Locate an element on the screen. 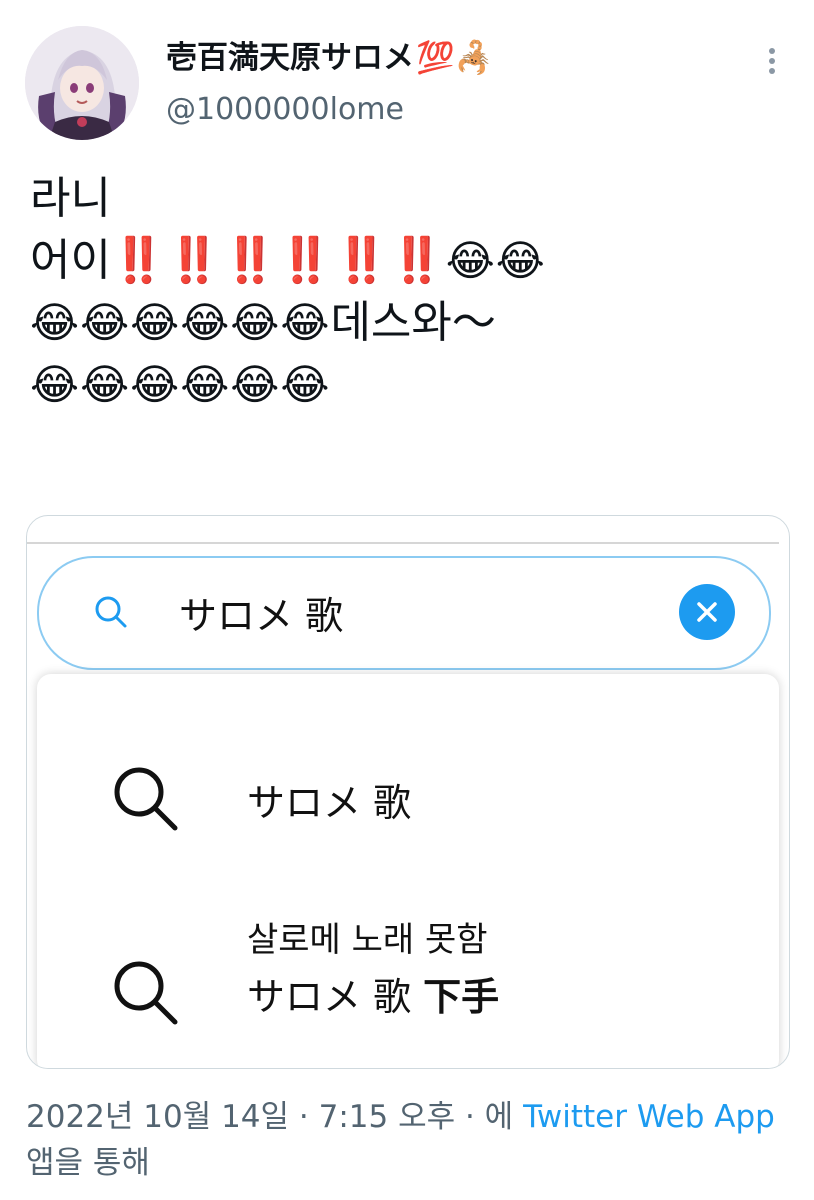  display-name-emoji: 💯🦂 is located at coordinates (455, 58).